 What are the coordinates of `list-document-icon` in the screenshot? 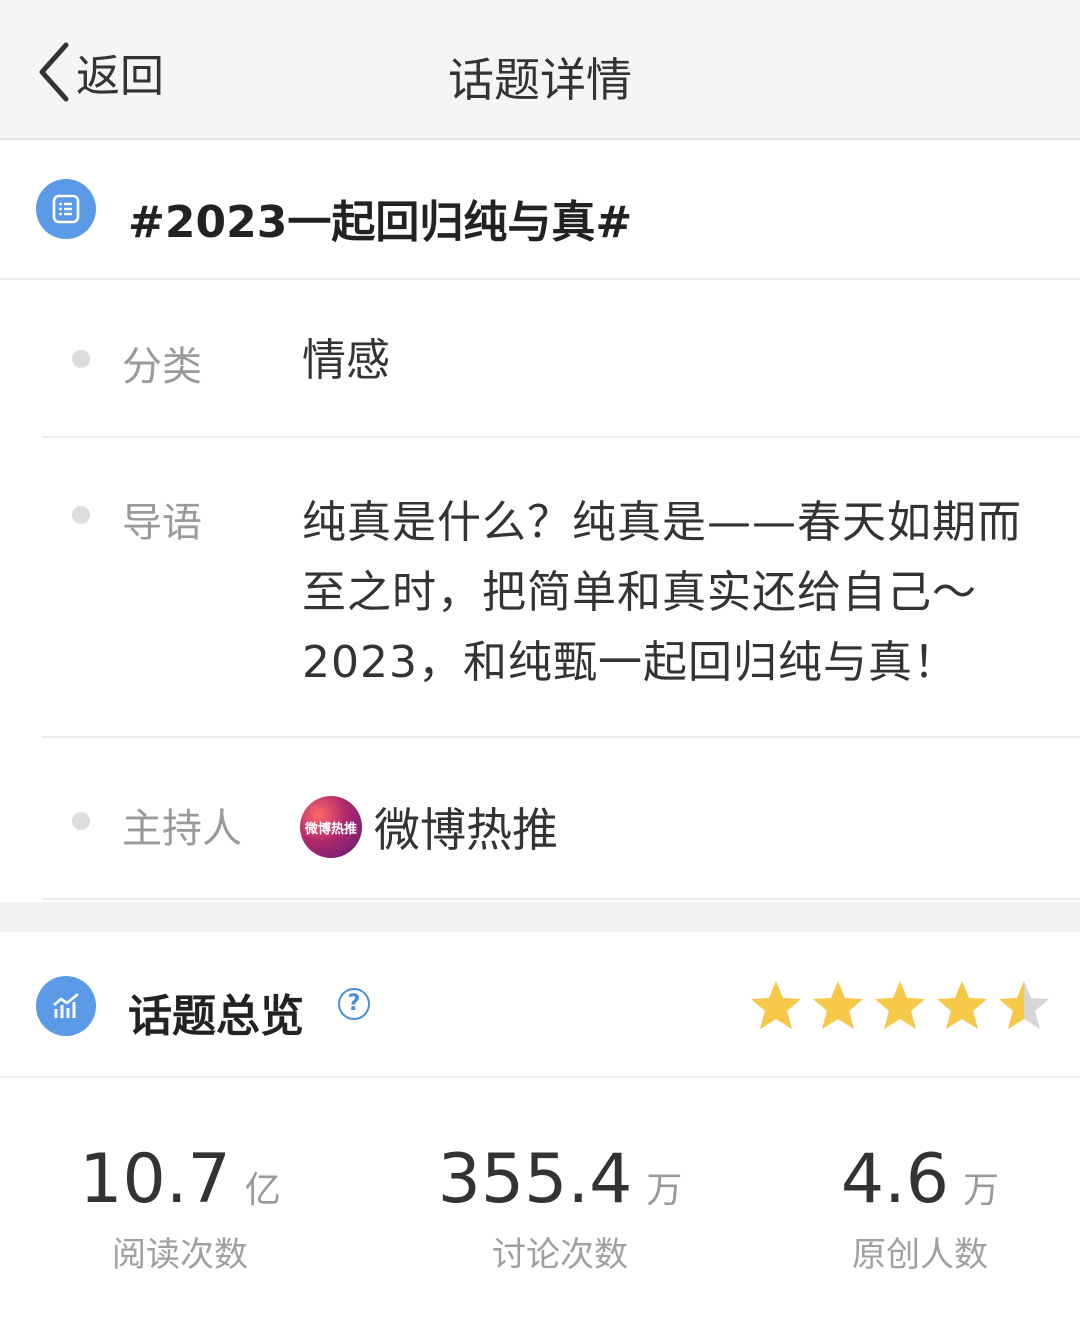 It's located at (66, 209).